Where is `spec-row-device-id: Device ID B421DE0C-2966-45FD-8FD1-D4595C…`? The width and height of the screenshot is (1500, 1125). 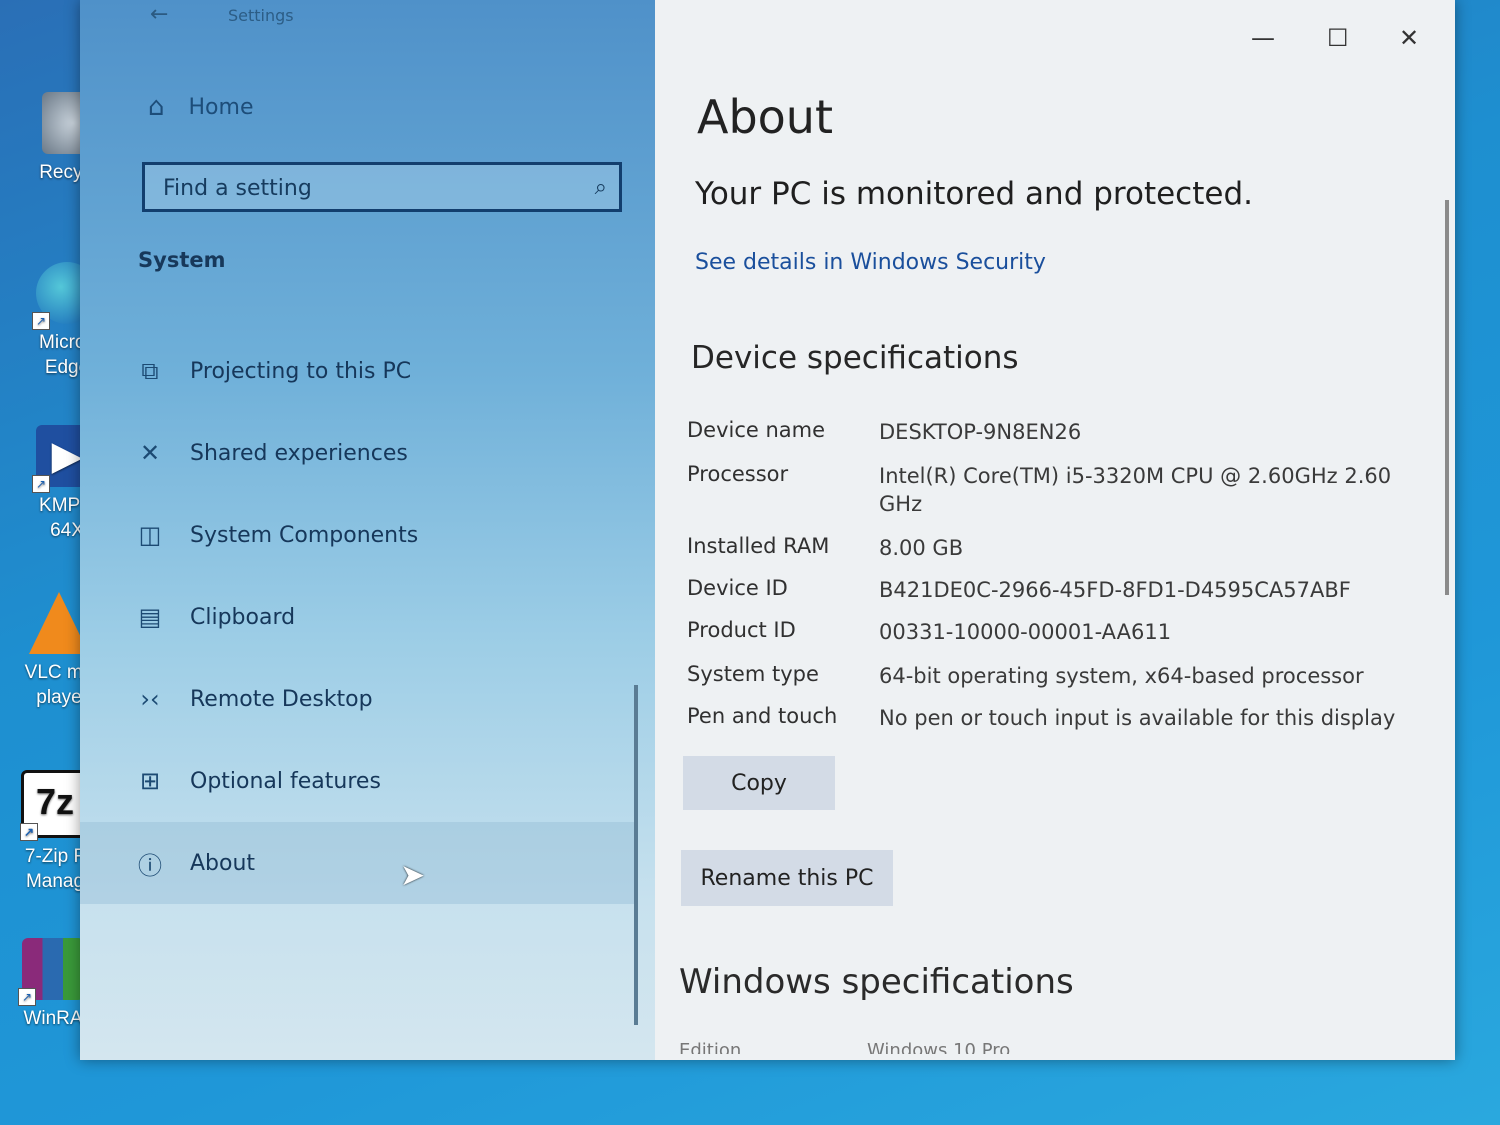 spec-row-device-id: Device ID B421DE0C-2966-45FD-8FD1-D4595C… is located at coordinates (1057, 590).